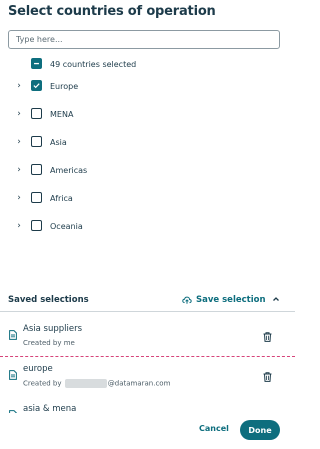 The image size is (320, 449). What do you see at coordinates (276, 299) in the screenshot?
I see `chevron-up-icon` at bounding box center [276, 299].